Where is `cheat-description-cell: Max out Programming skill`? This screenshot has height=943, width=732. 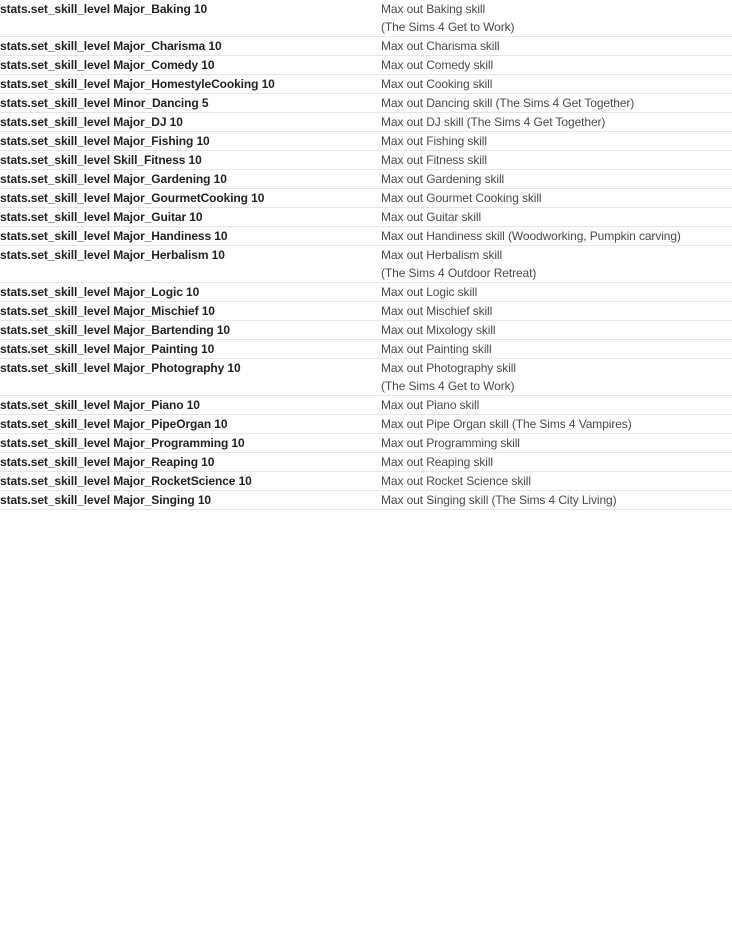 cheat-description-cell: Max out Programming skill is located at coordinates (556, 443).